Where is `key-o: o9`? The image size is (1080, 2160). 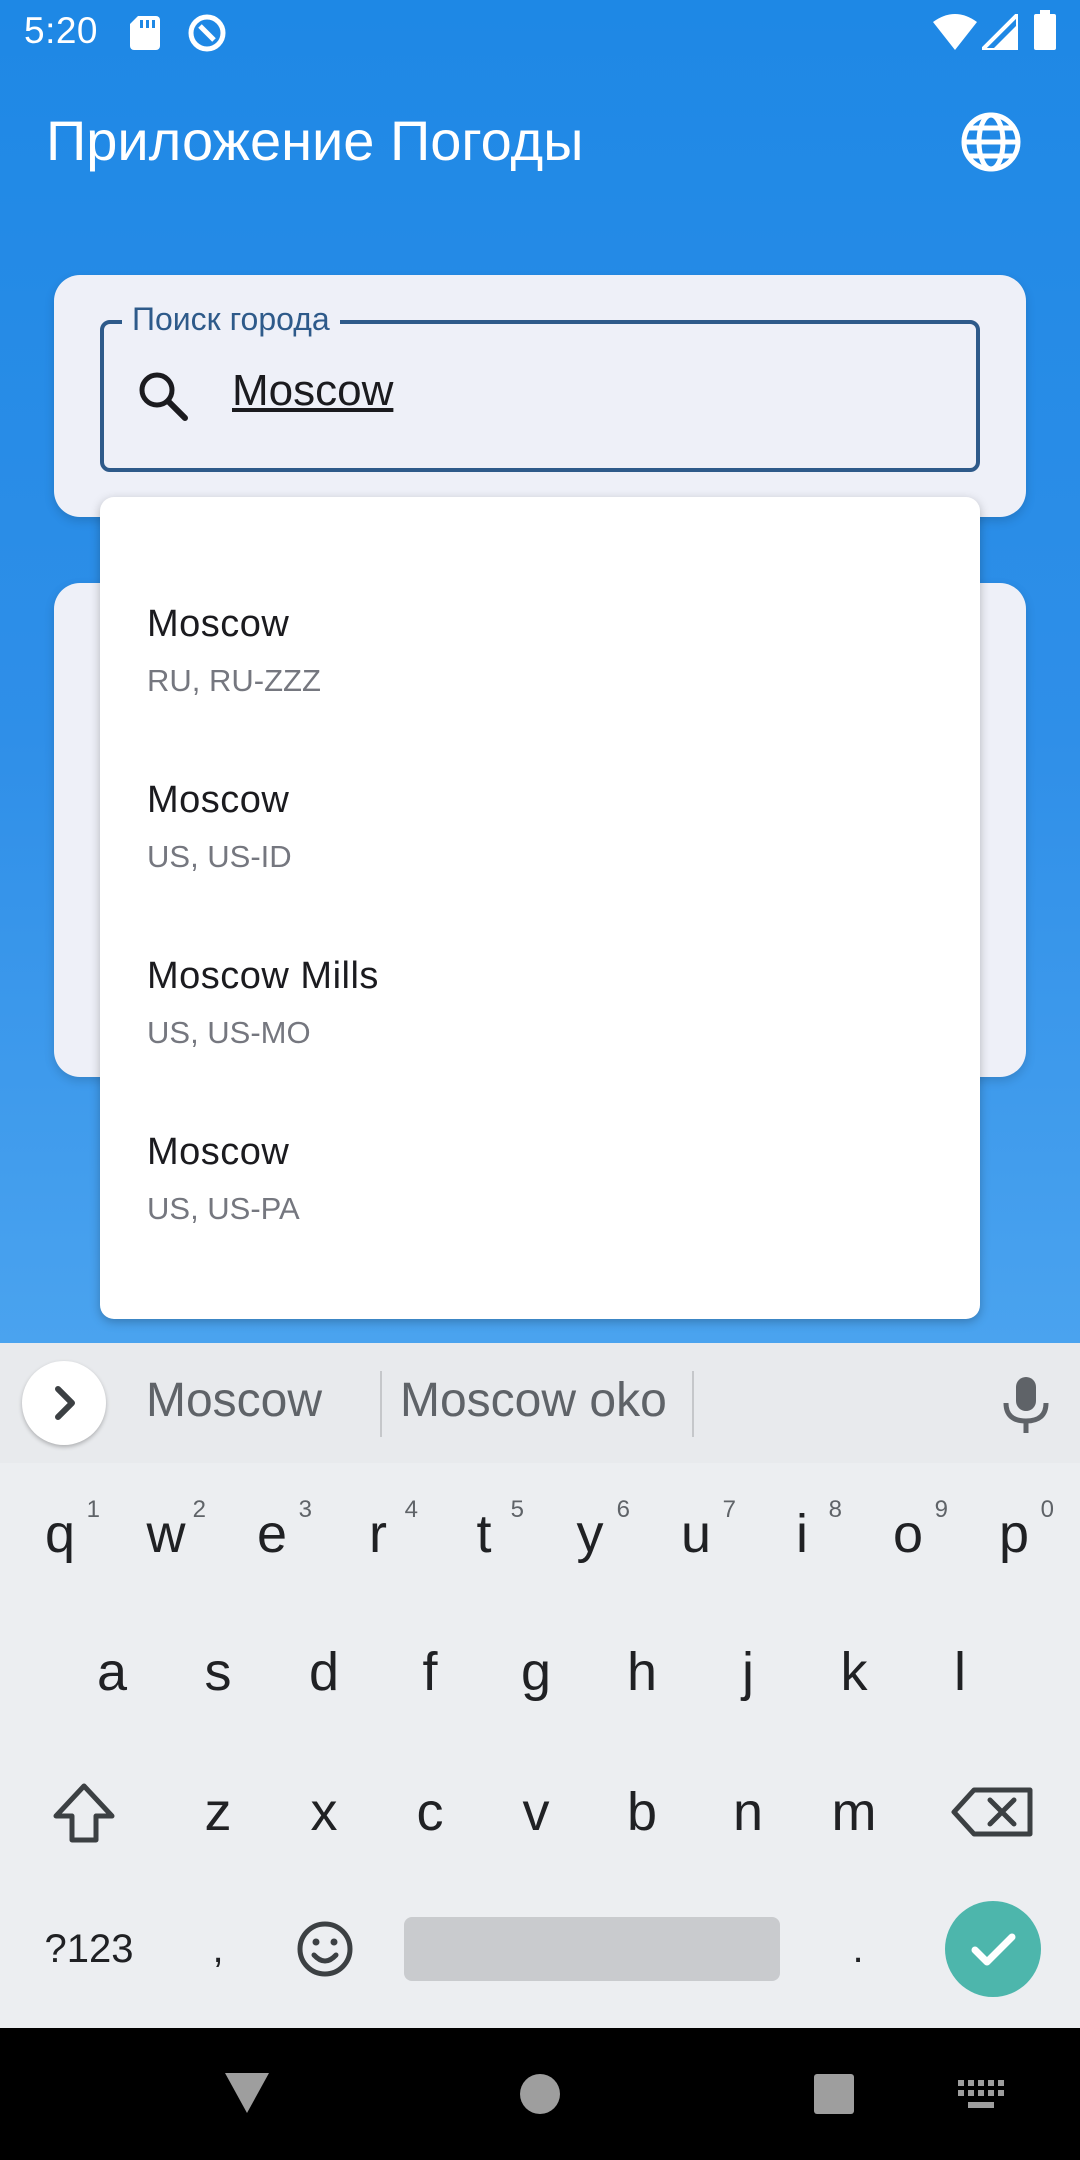
key-o: o9 is located at coordinates (908, 1534).